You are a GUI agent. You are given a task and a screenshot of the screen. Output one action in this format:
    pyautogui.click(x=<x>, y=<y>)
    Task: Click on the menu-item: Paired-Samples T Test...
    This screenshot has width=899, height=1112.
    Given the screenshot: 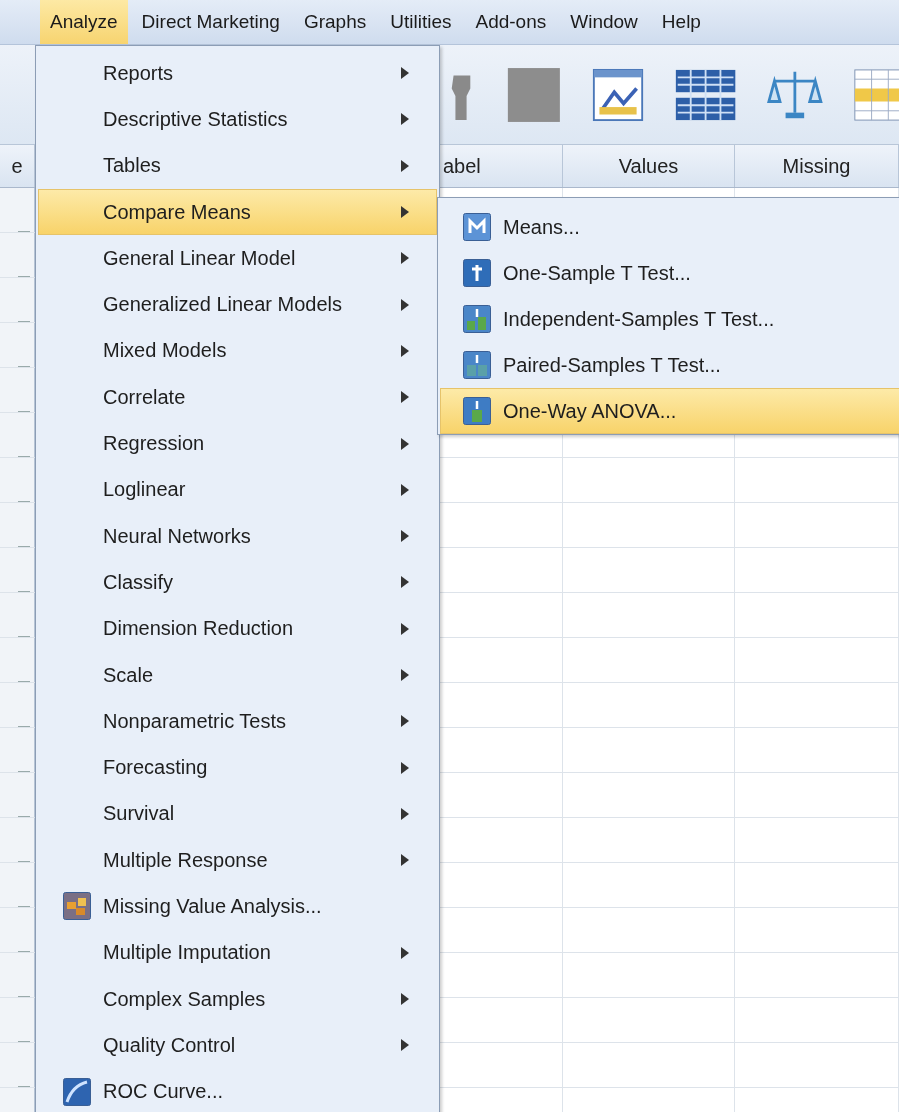 What is the action you would take?
    pyautogui.click(x=669, y=365)
    